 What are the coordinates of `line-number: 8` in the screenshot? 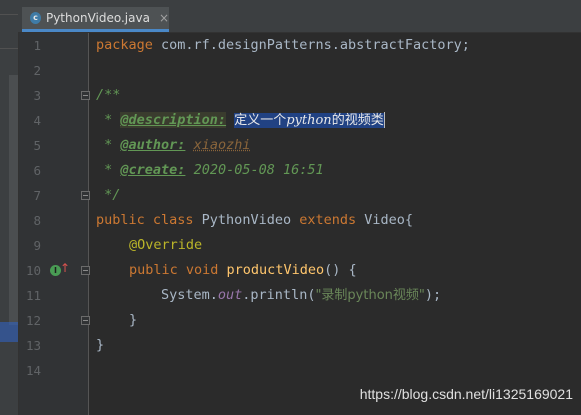 It's located at (37, 220).